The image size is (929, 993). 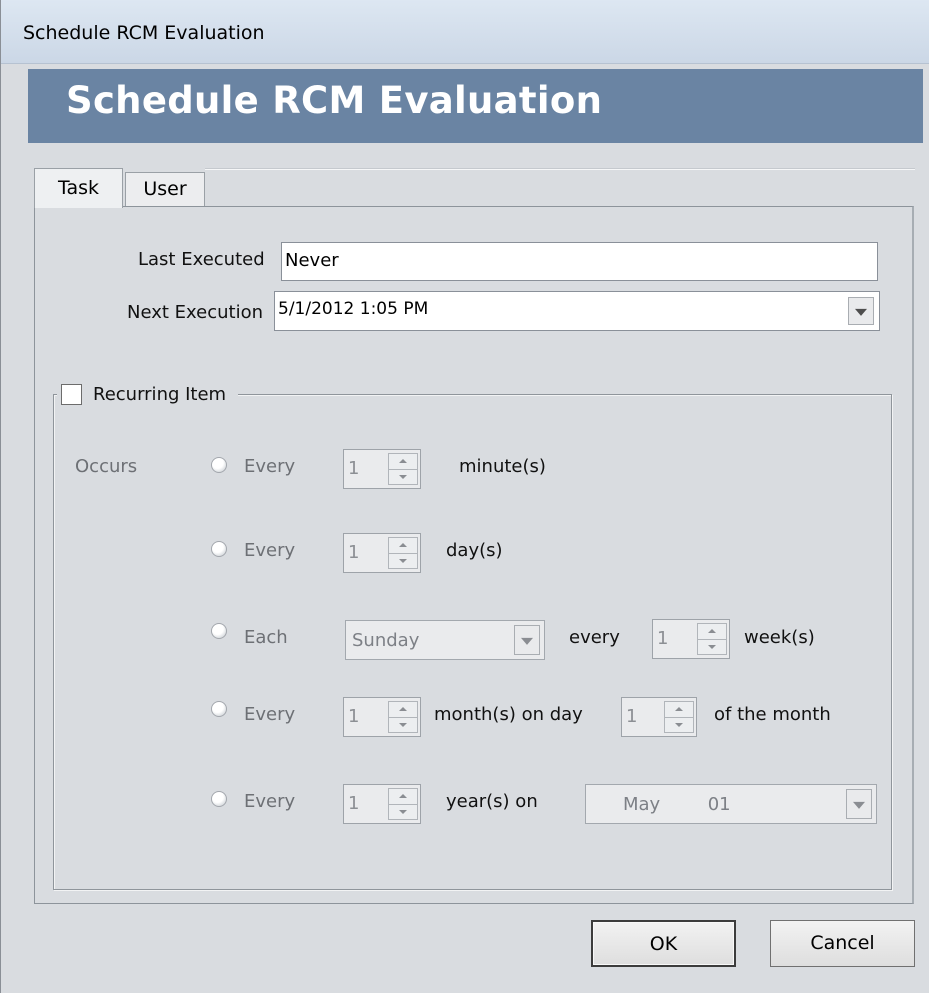 I want to click on month-day-stepper: 1, so click(x=659, y=717).